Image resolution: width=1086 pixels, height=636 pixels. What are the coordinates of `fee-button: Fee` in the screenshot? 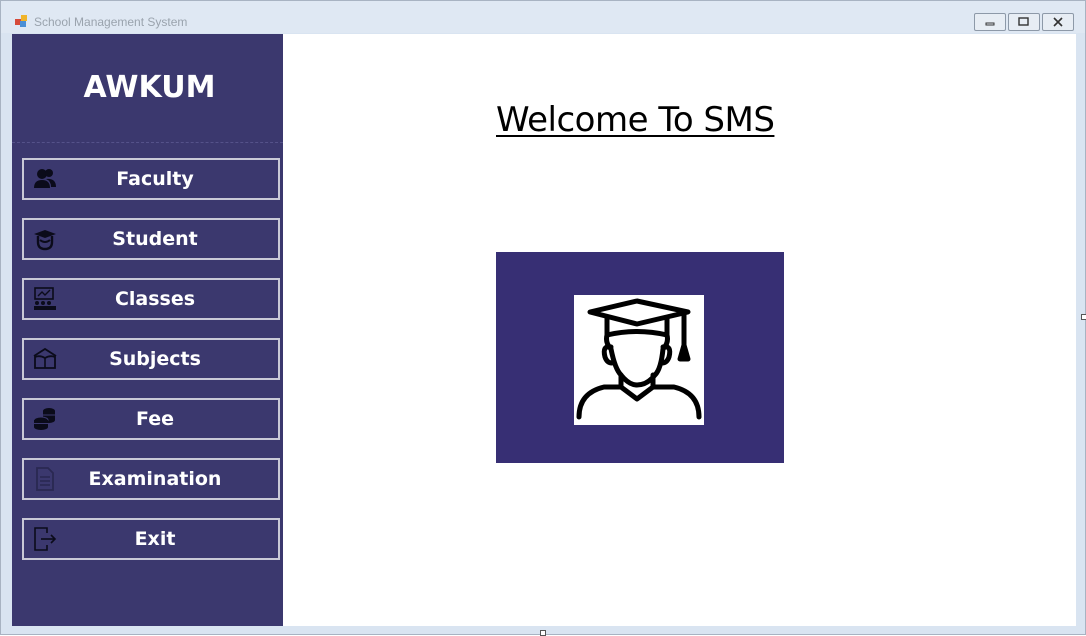 It's located at (151, 419).